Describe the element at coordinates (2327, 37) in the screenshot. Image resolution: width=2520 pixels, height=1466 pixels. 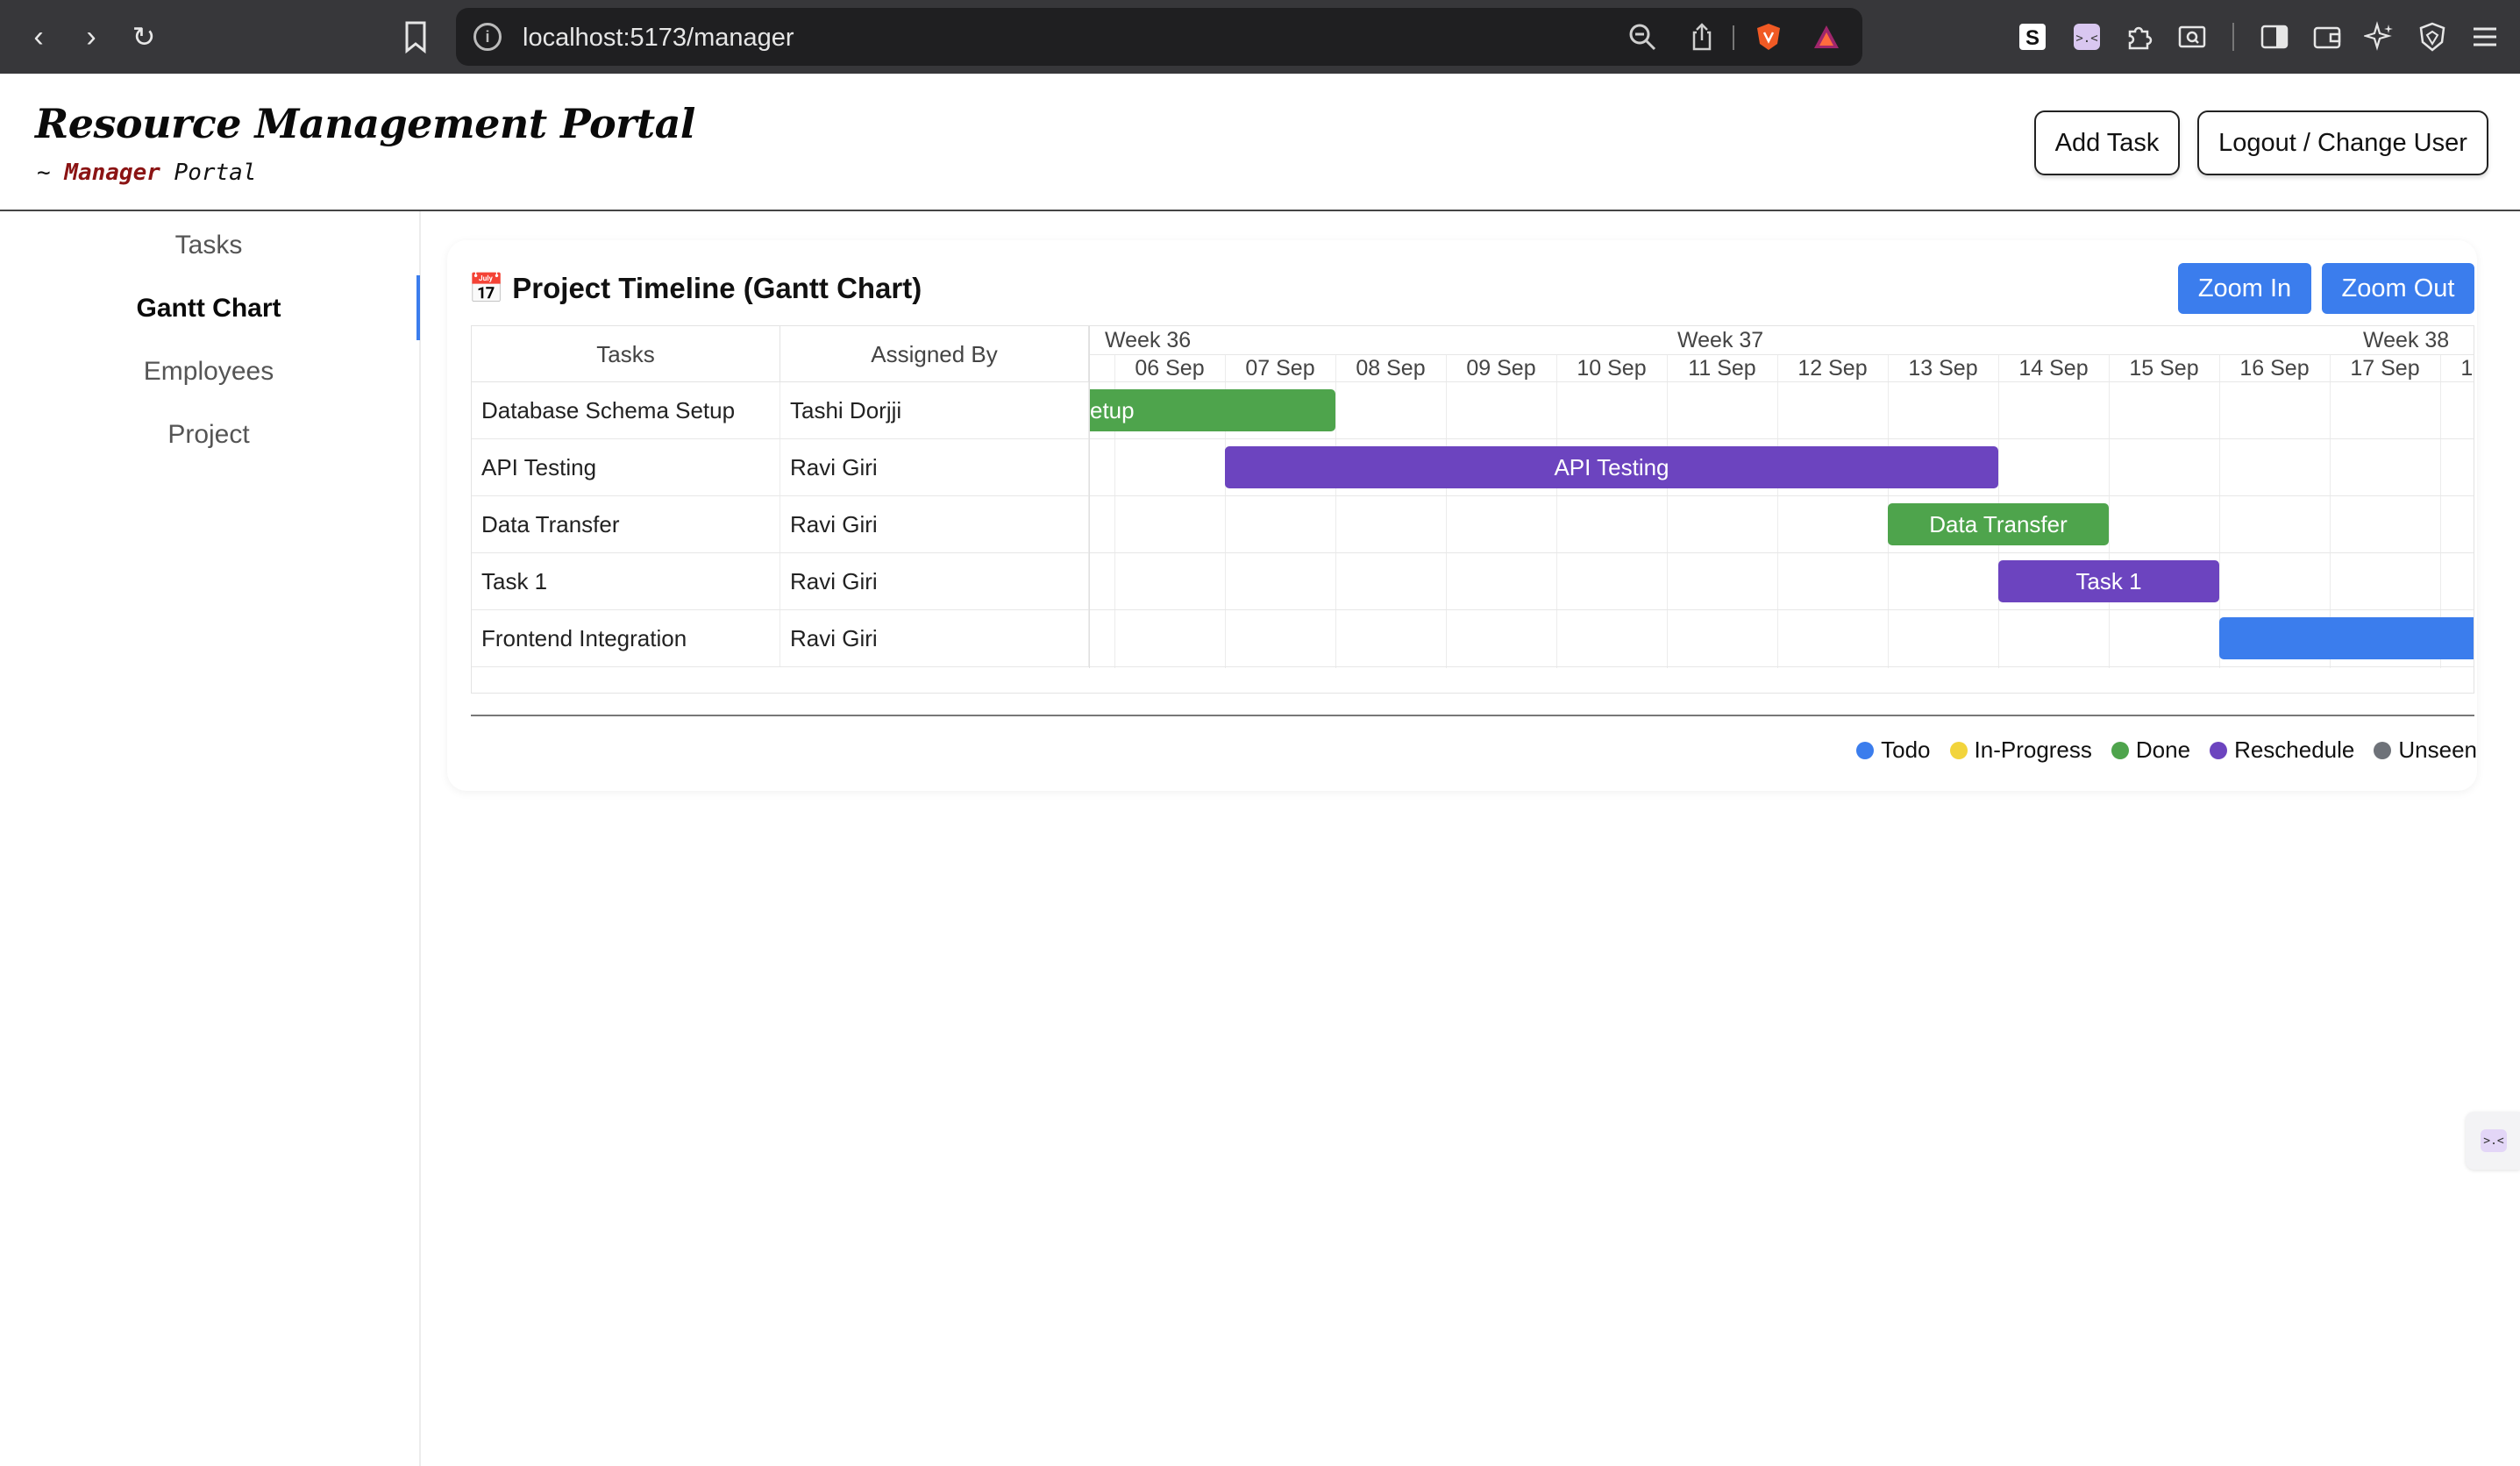
I see `wallet-icon` at that location.